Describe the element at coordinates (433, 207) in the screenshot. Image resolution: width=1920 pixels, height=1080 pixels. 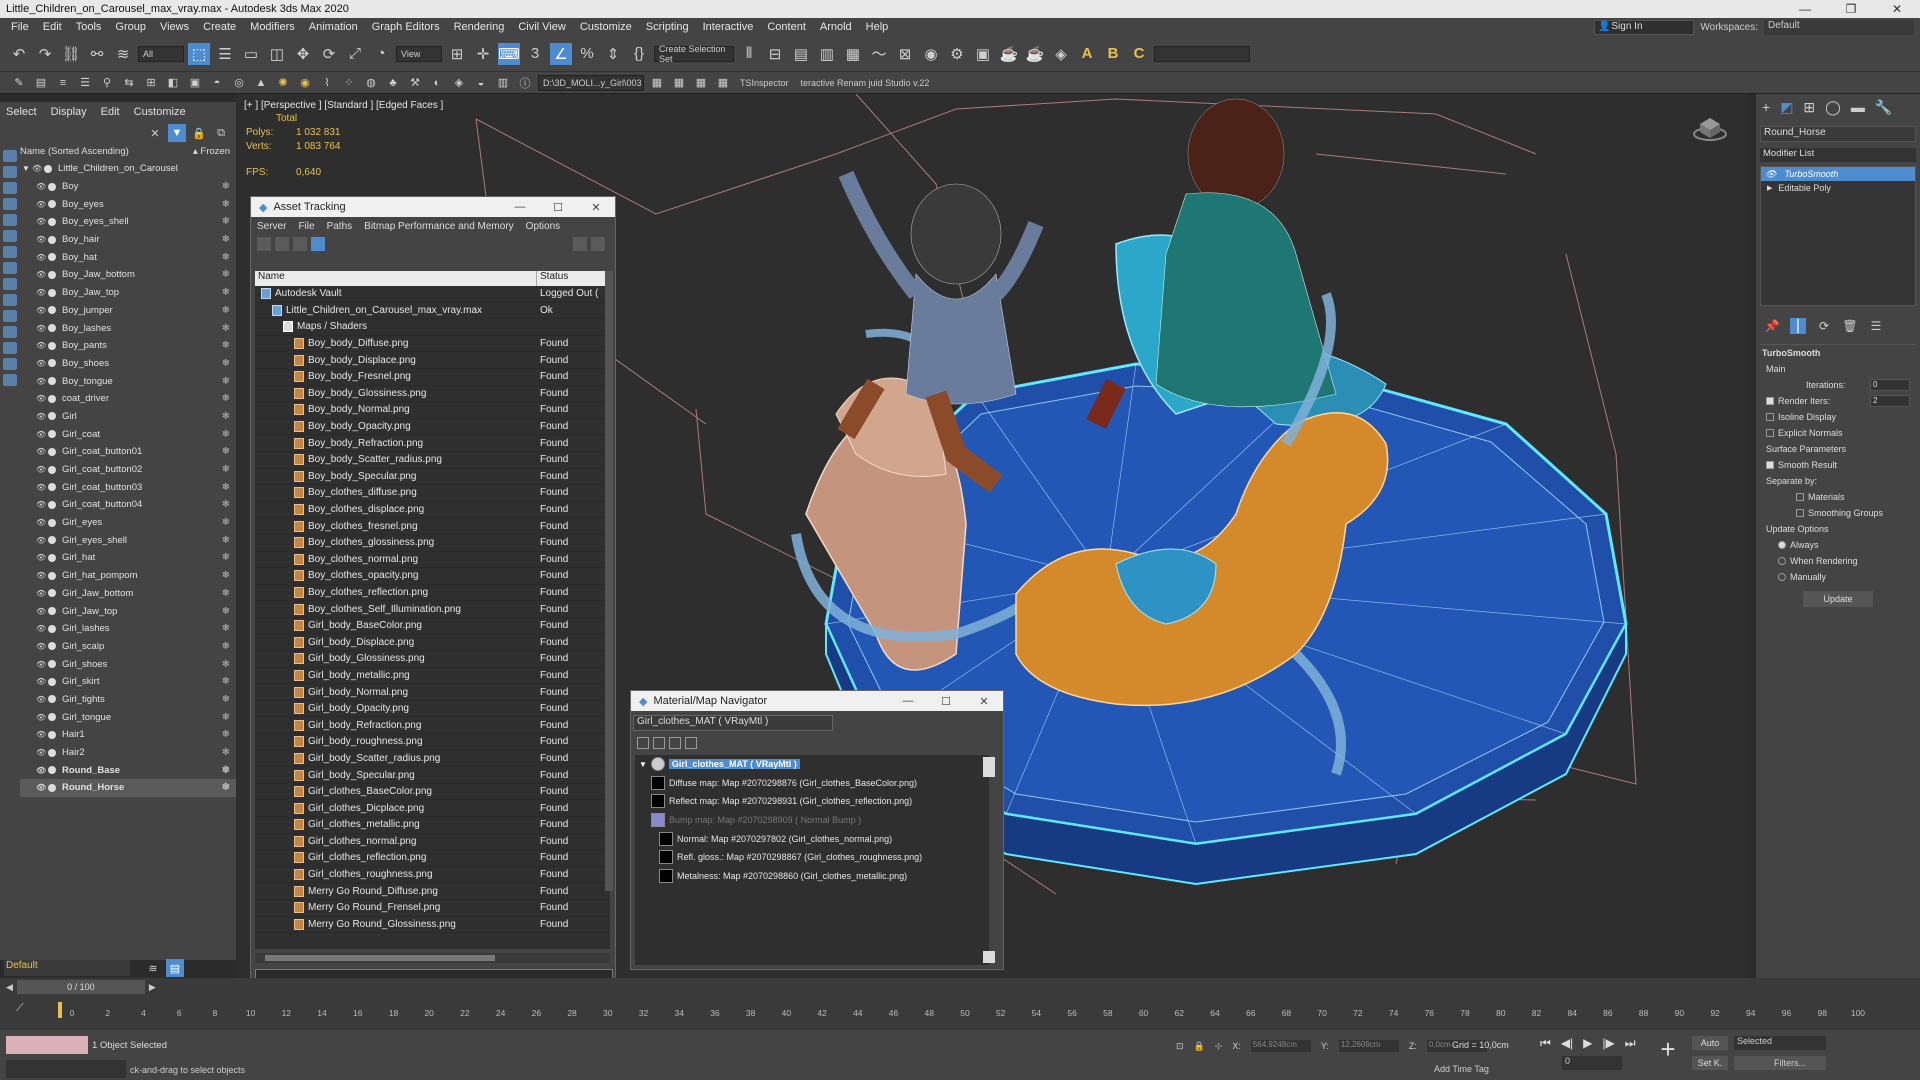
I see `asset-tracking-titlebar: ◆ Asset Tracking — ☐ ✕` at that location.